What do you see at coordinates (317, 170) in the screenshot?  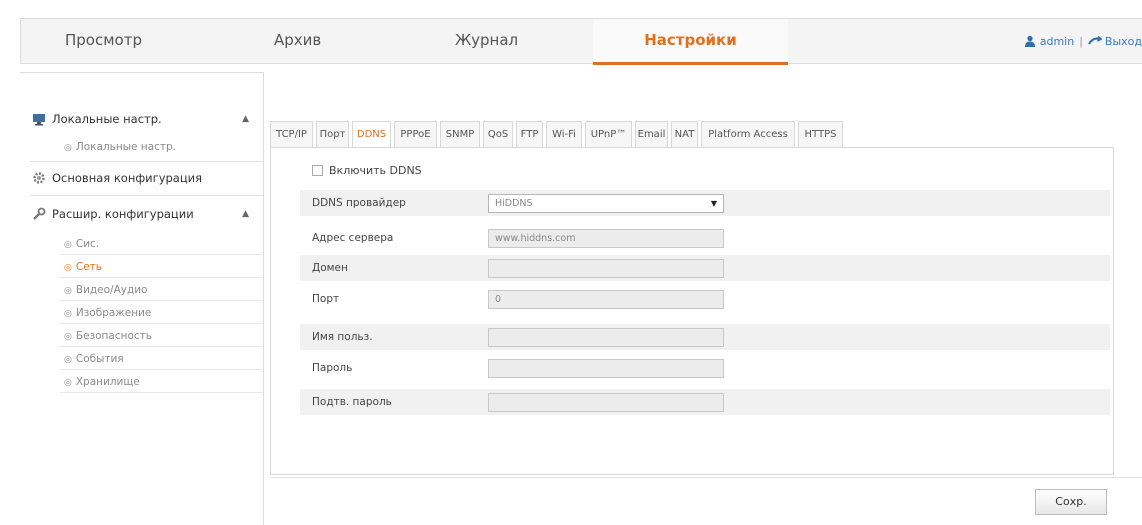 I see `enable-ddns-checkbox` at bounding box center [317, 170].